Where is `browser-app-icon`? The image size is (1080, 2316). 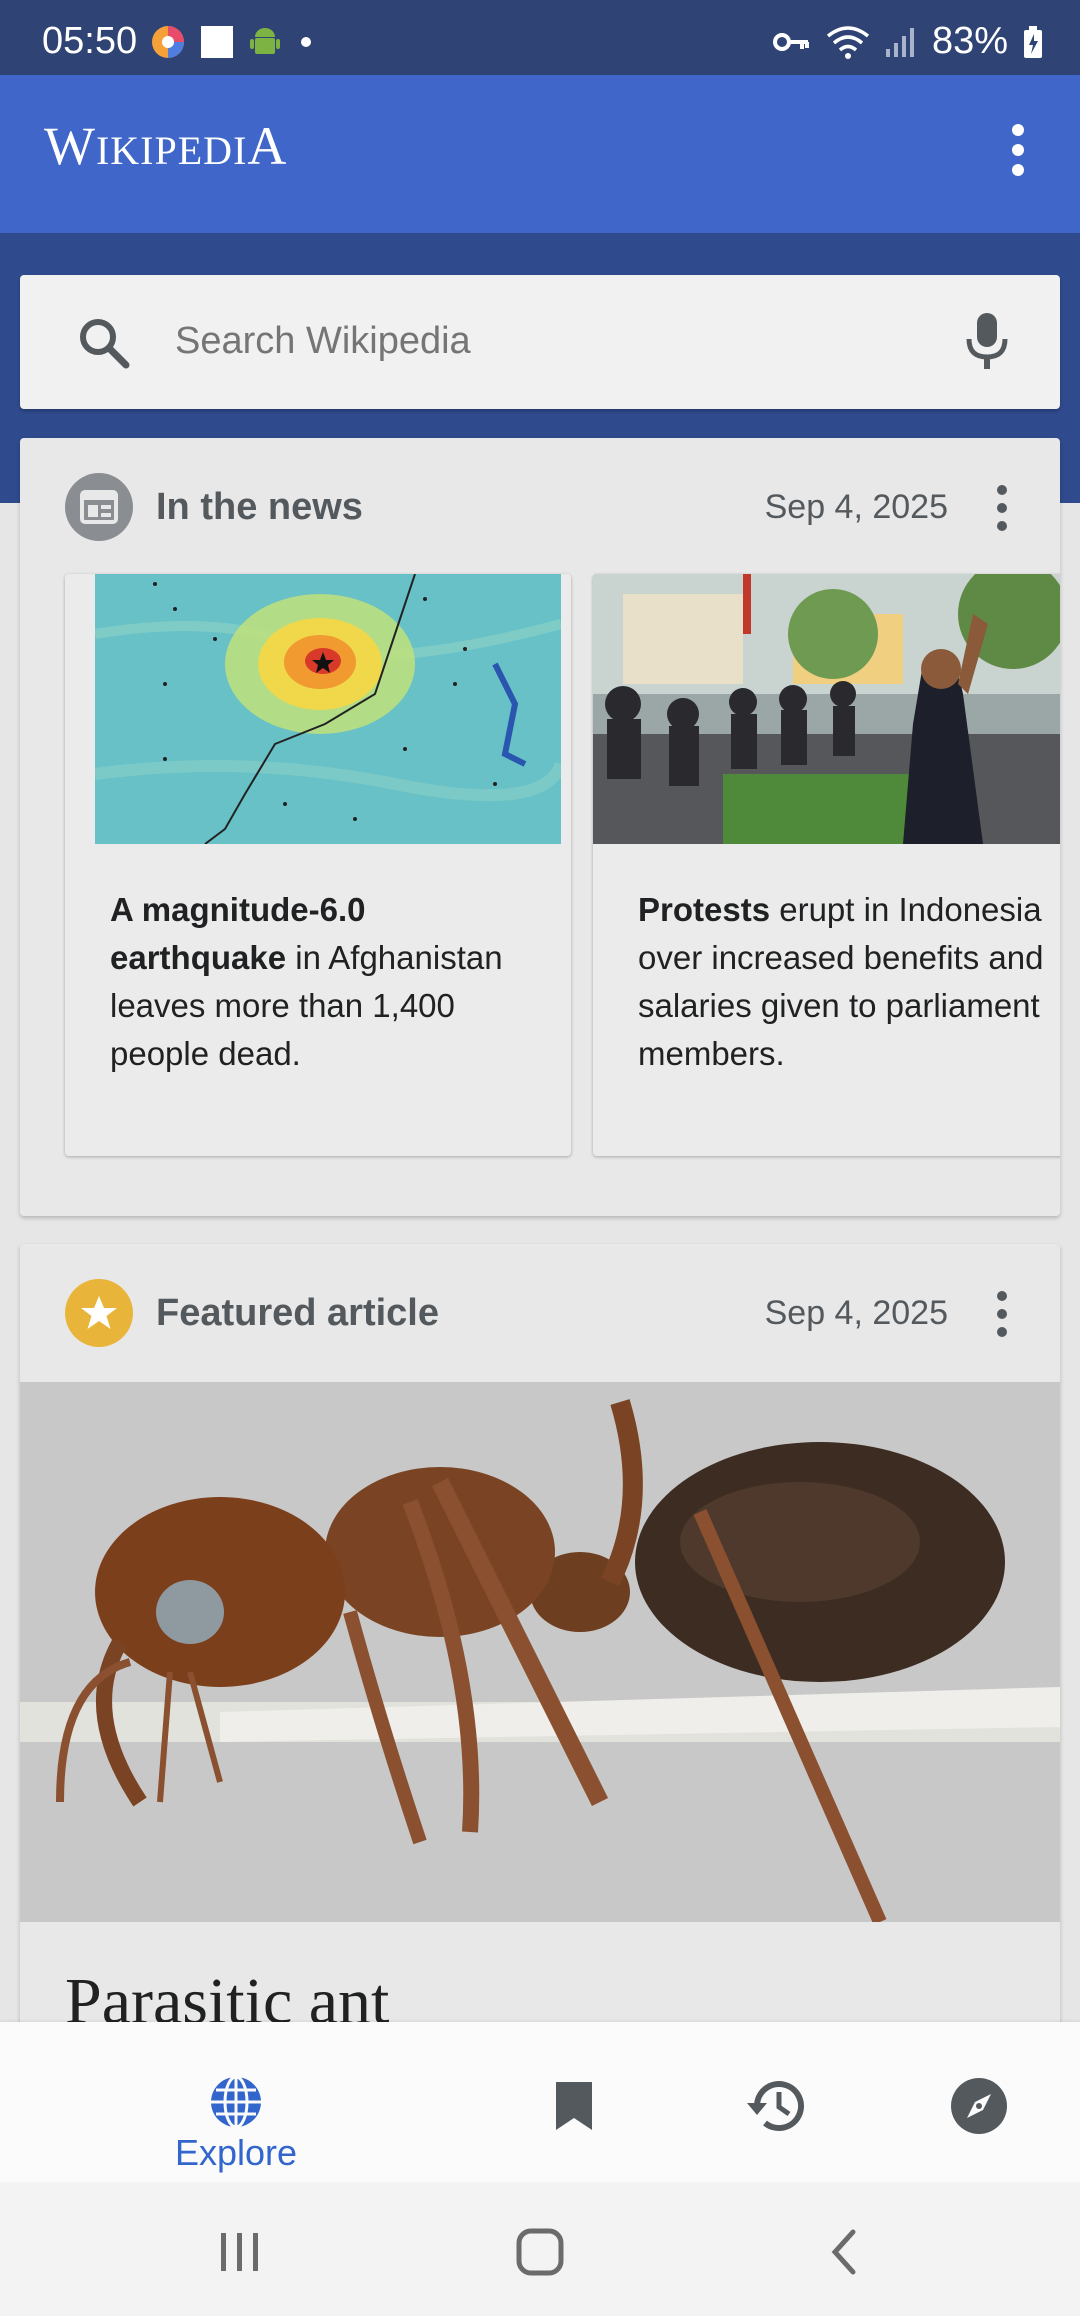 browser-app-icon is located at coordinates (168, 42).